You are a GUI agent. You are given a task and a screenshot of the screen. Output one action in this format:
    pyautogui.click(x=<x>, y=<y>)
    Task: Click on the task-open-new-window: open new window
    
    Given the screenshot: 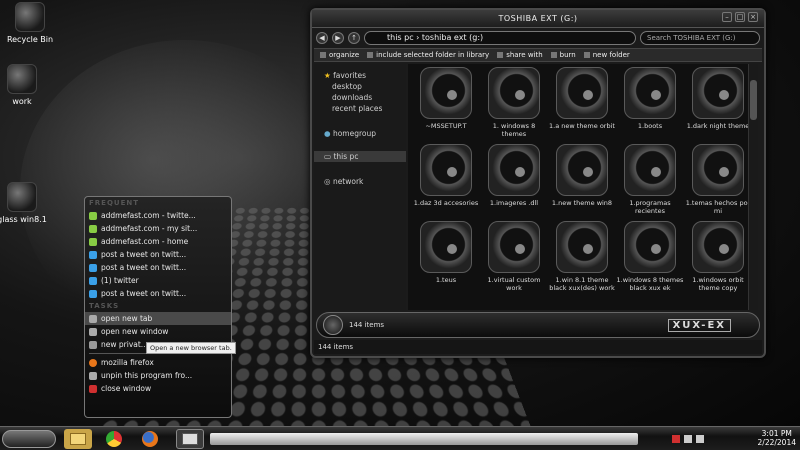 What is the action you would take?
    pyautogui.click(x=158, y=331)
    